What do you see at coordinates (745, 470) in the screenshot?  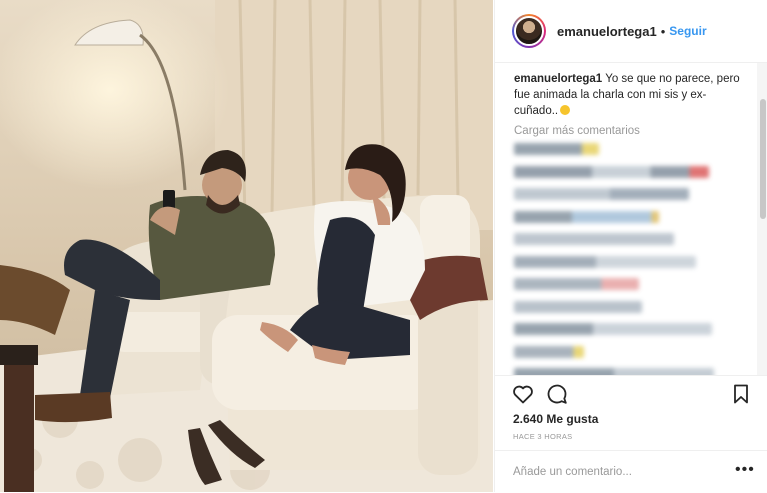 I see `more-options-icon: •••` at bounding box center [745, 470].